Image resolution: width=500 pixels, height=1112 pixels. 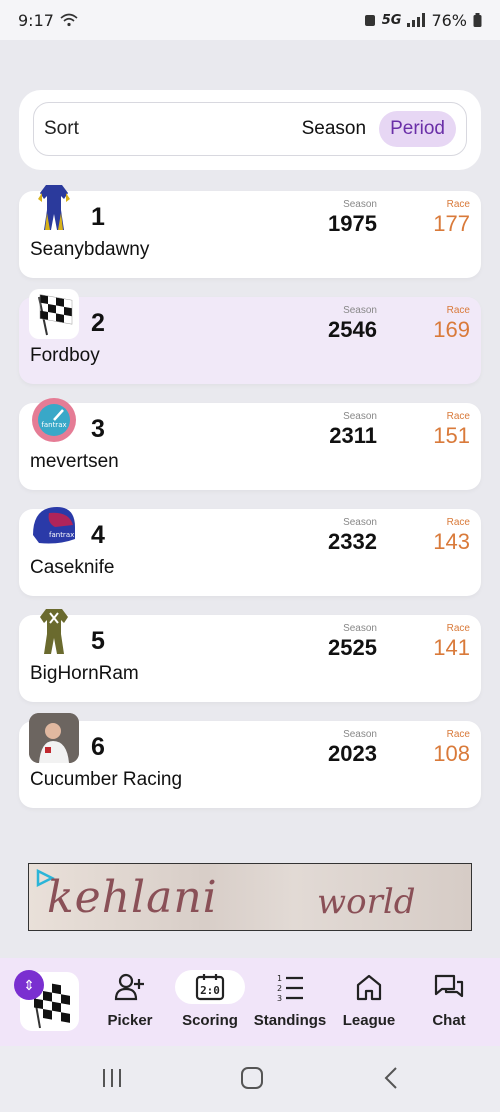 I want to click on system-nav-bar, so click(x=250, y=1079).